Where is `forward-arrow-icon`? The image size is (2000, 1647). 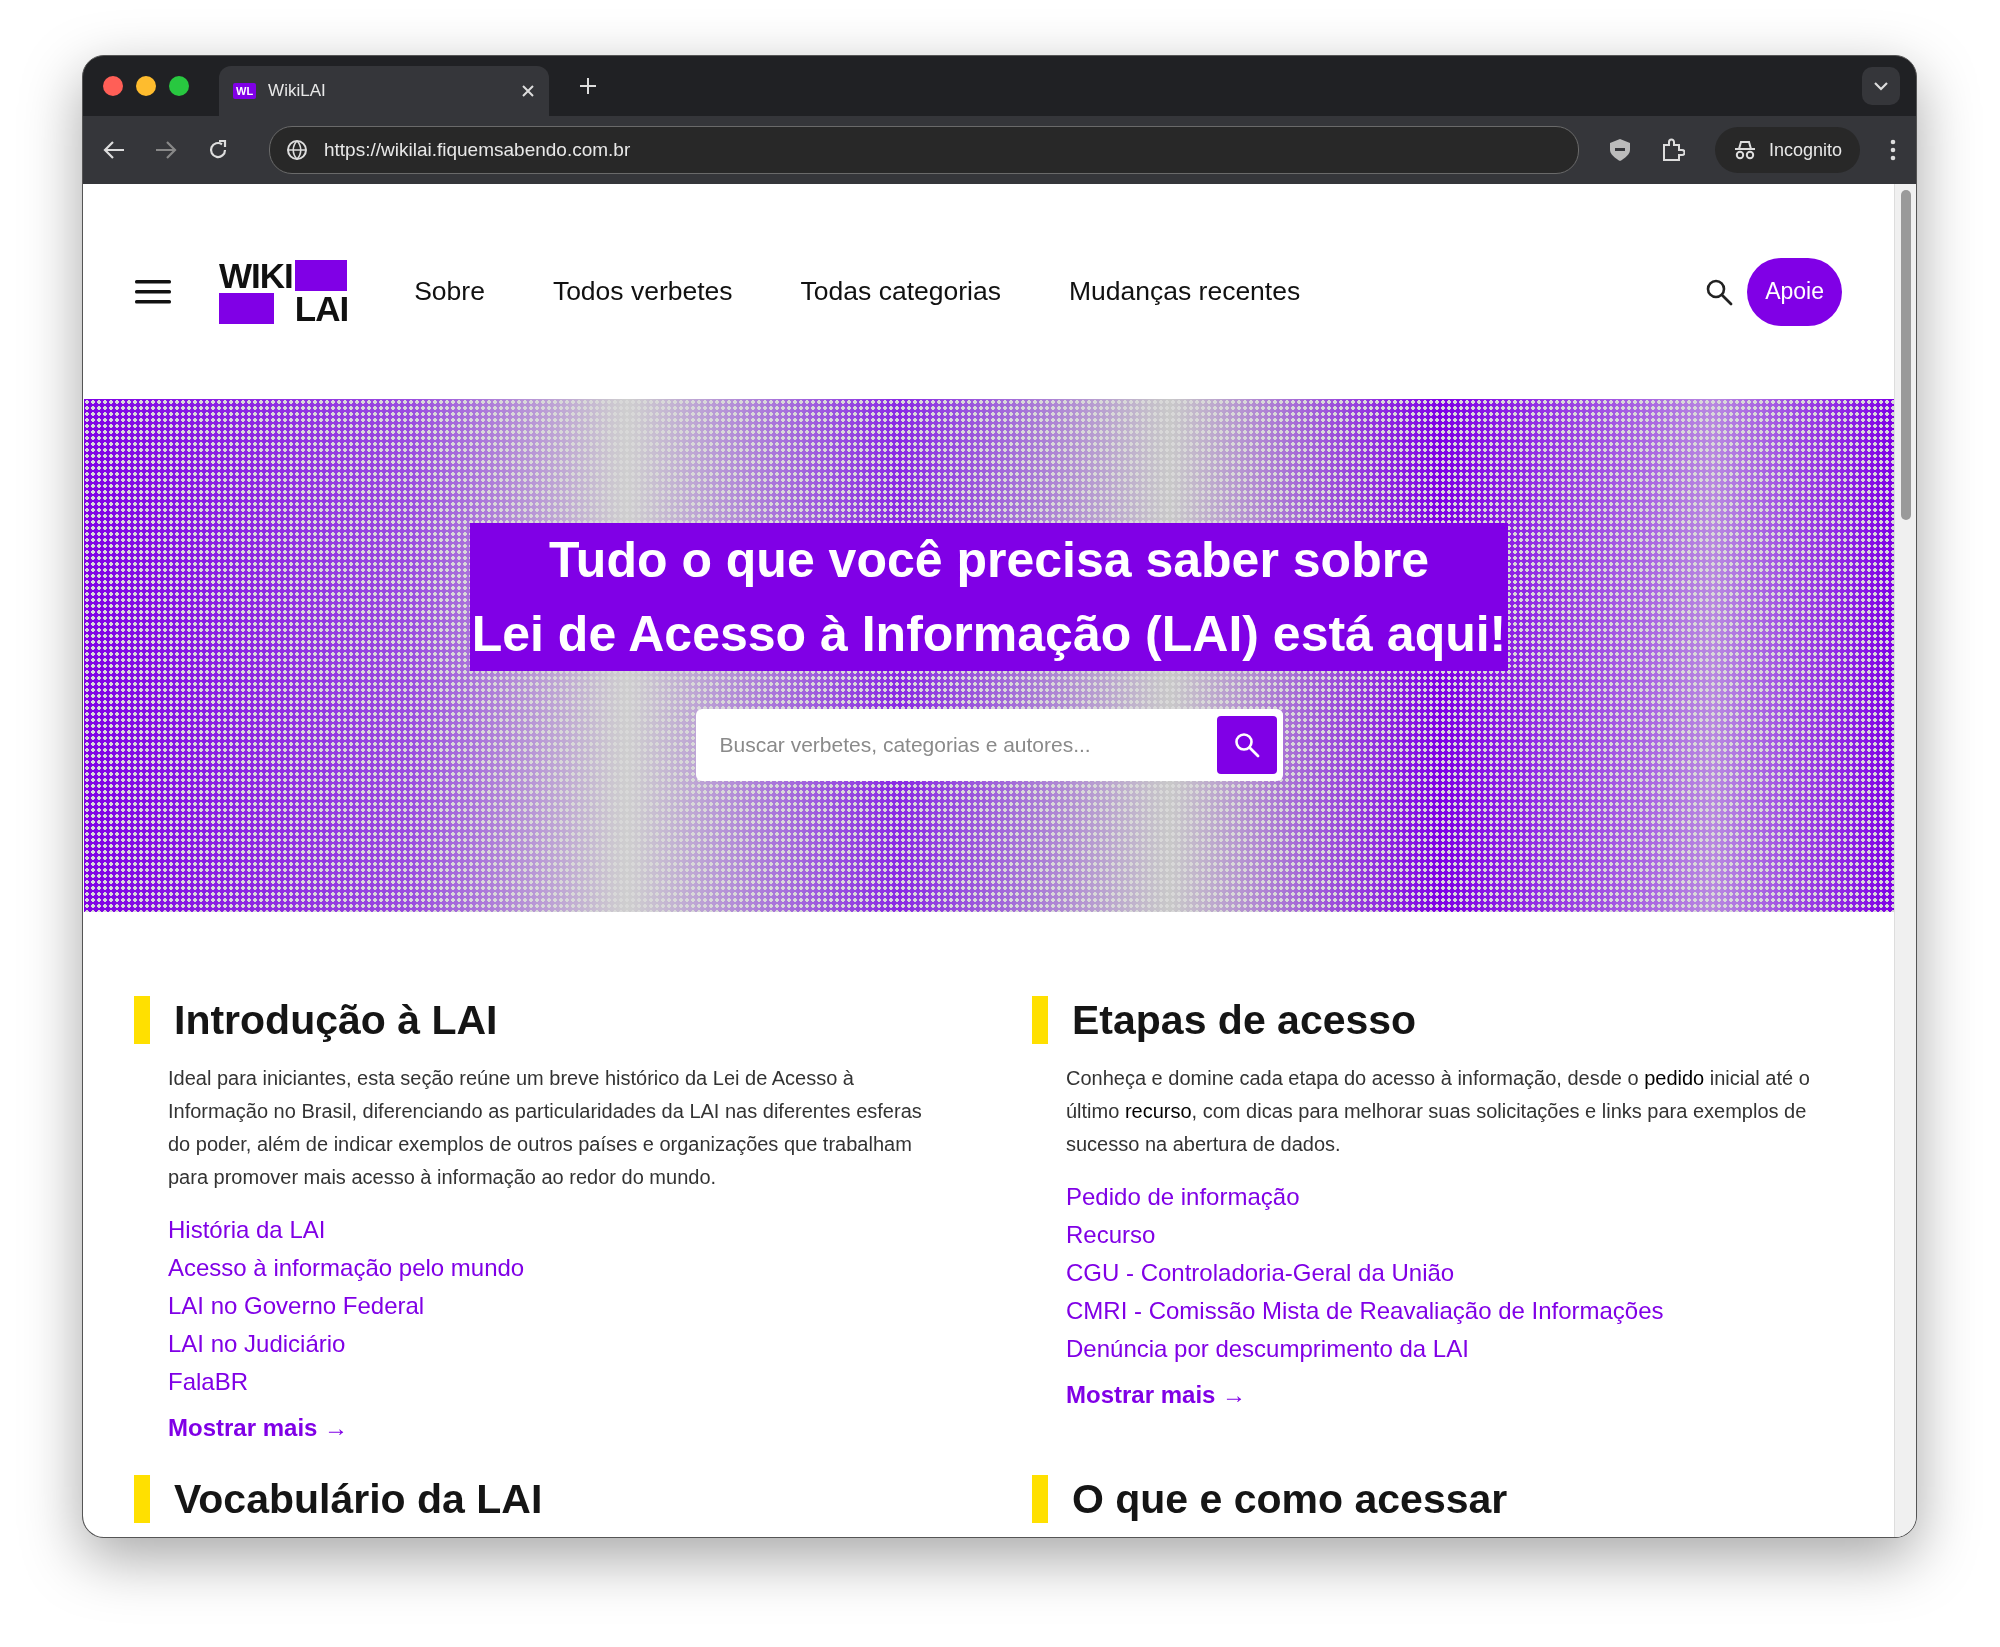
forward-arrow-icon is located at coordinates (166, 150).